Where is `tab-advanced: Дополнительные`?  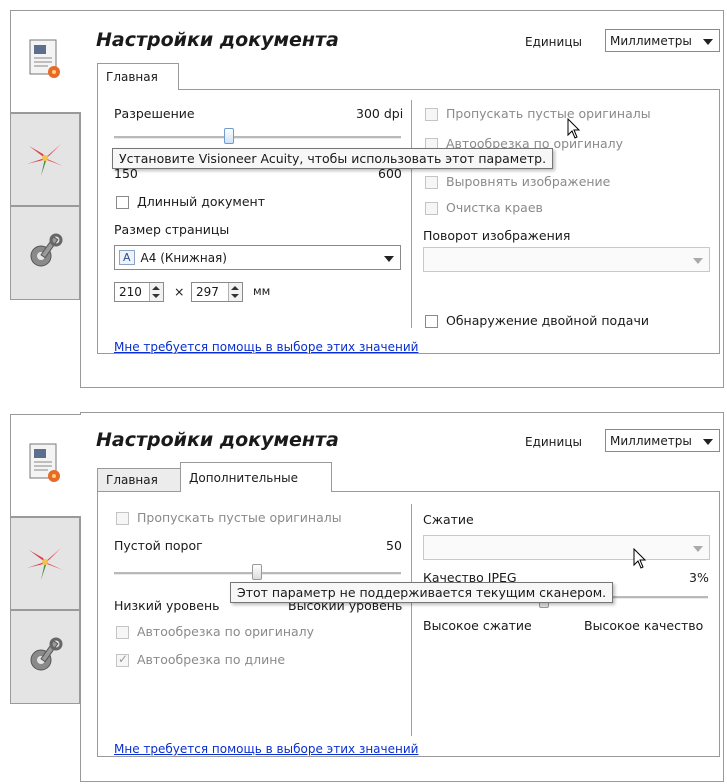 tab-advanced: Дополнительные is located at coordinates (256, 477).